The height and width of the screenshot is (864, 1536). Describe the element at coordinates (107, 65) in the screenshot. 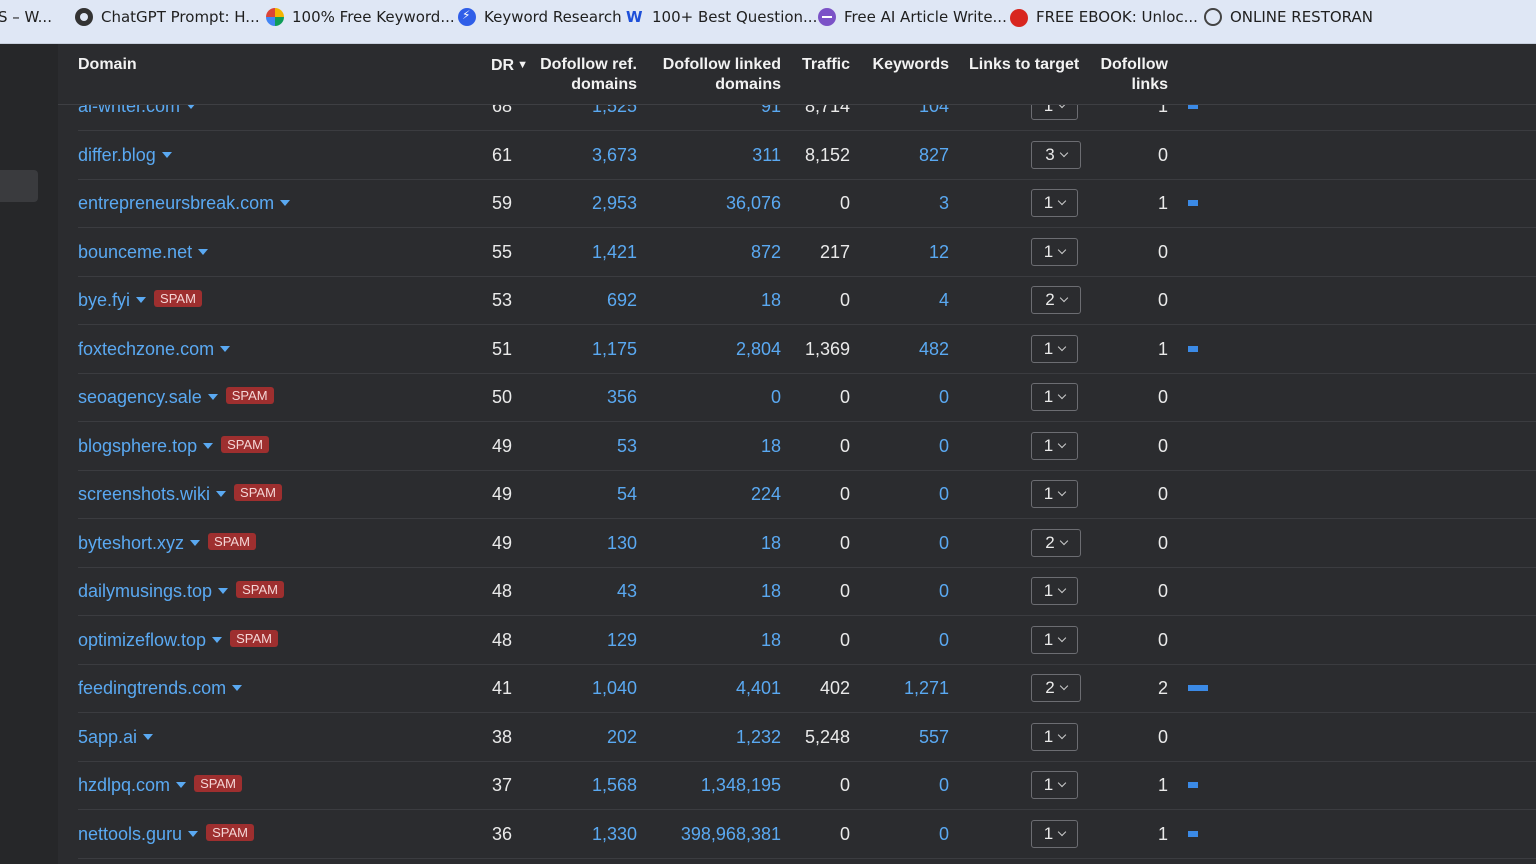

I see `header-domain: Domain` at that location.